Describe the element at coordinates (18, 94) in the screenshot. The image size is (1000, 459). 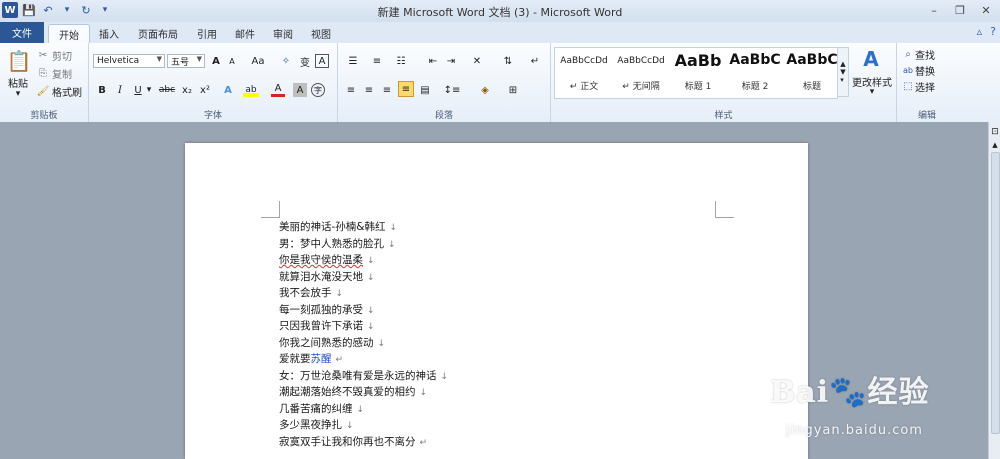
I see `paste-dropdown-icon: ▾` at that location.